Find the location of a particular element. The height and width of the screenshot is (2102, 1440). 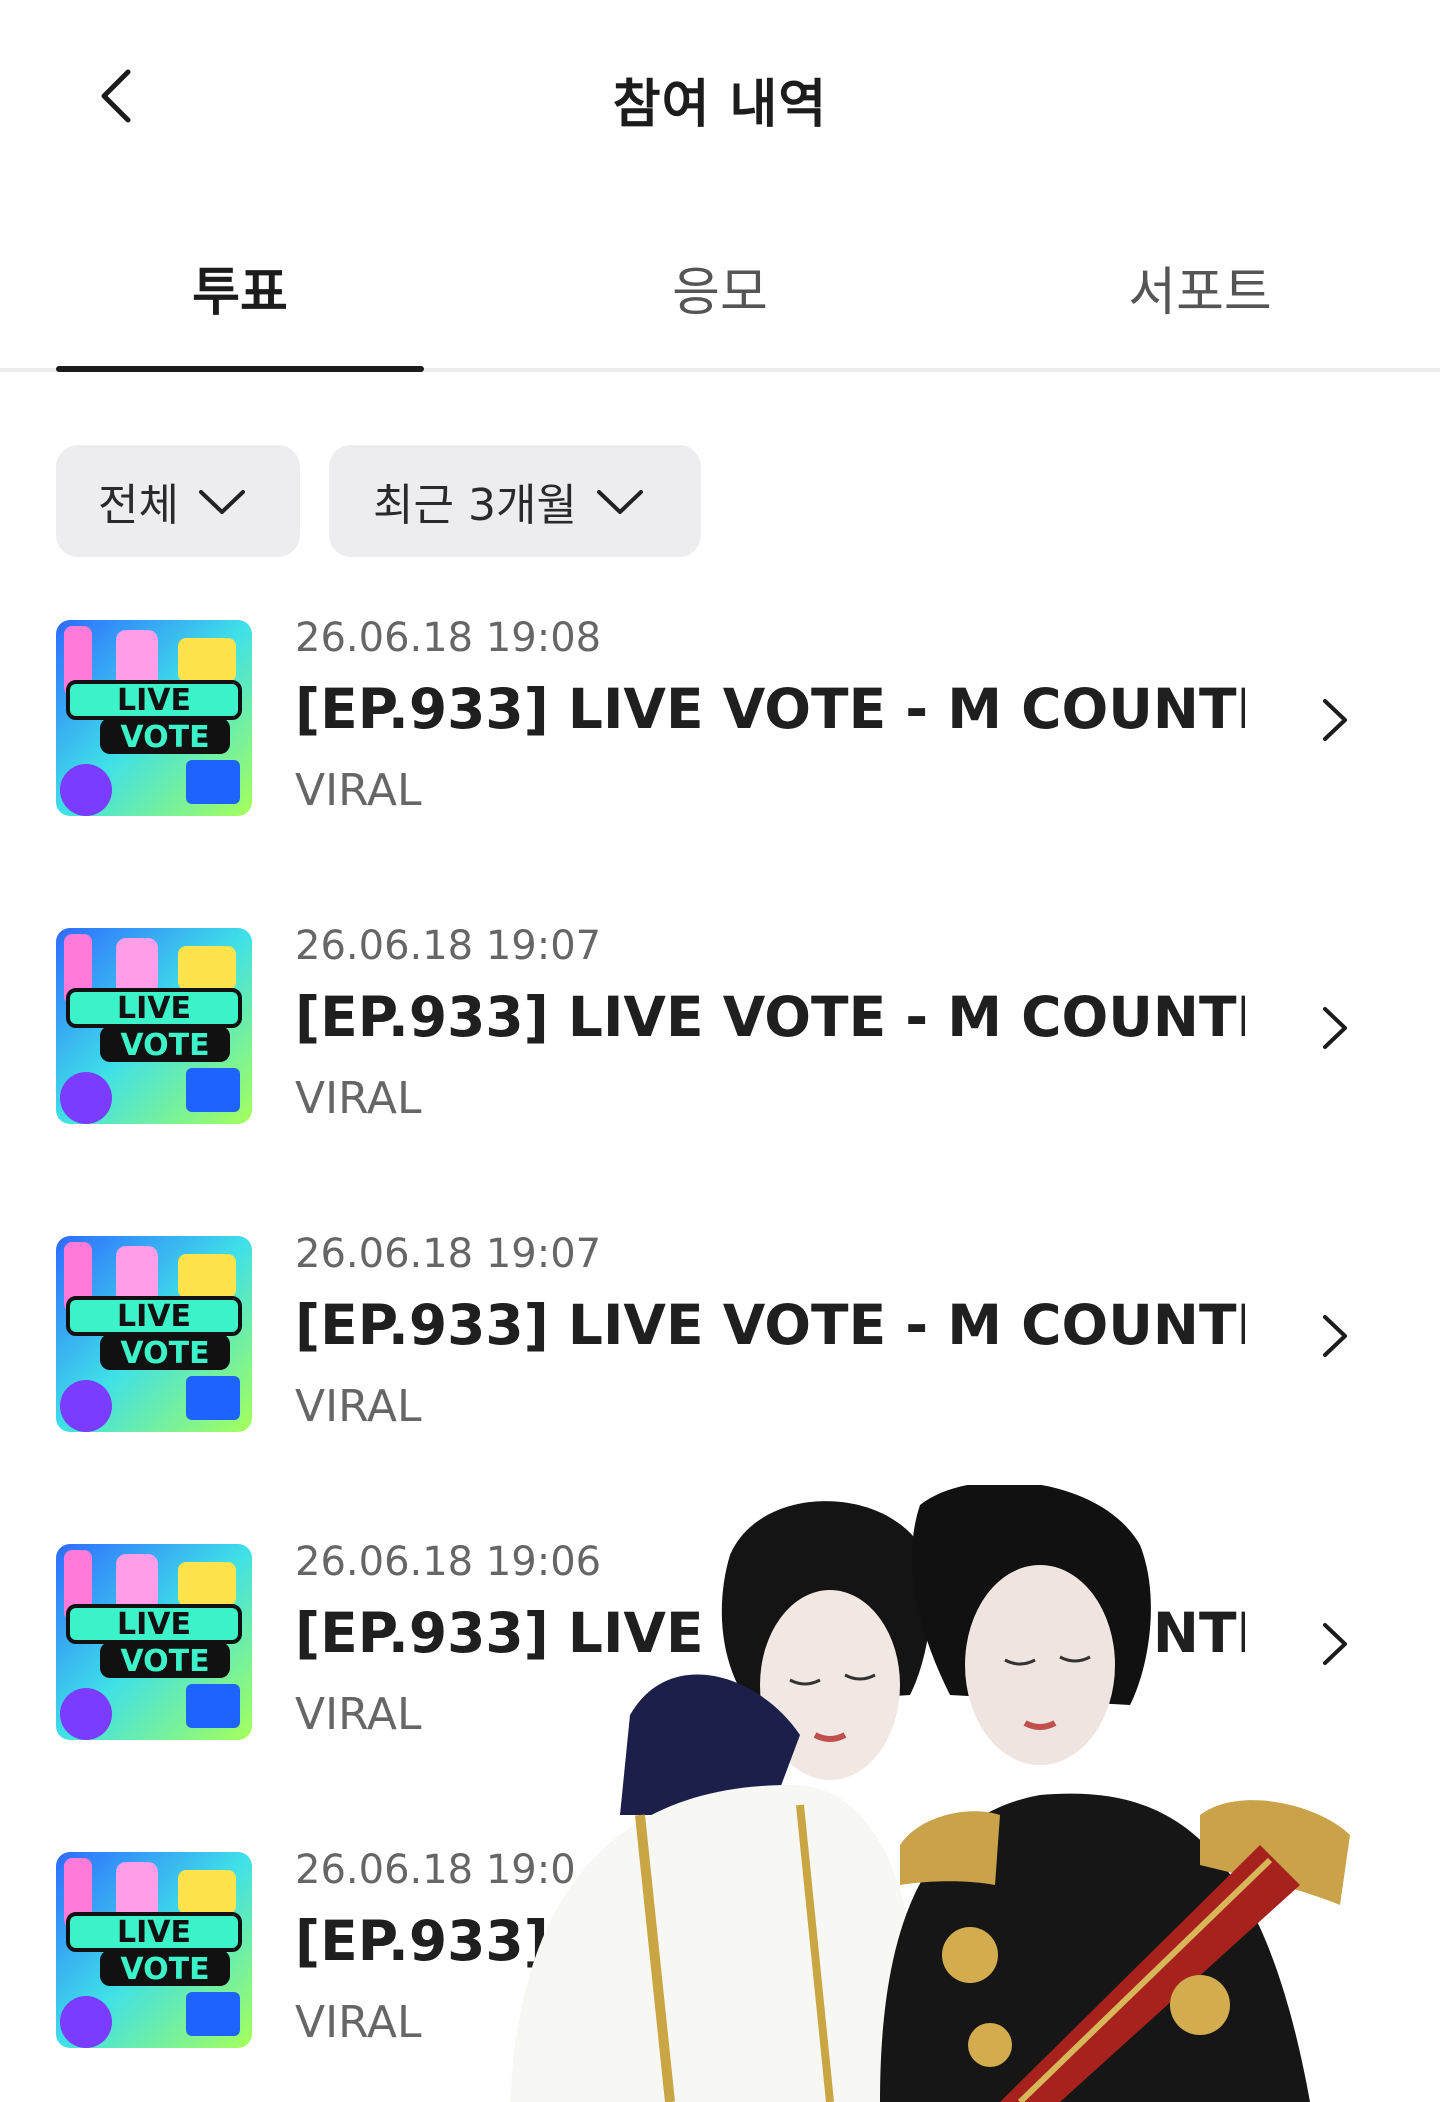

type-filter-dropdown: 전체 is located at coordinates (178, 501).